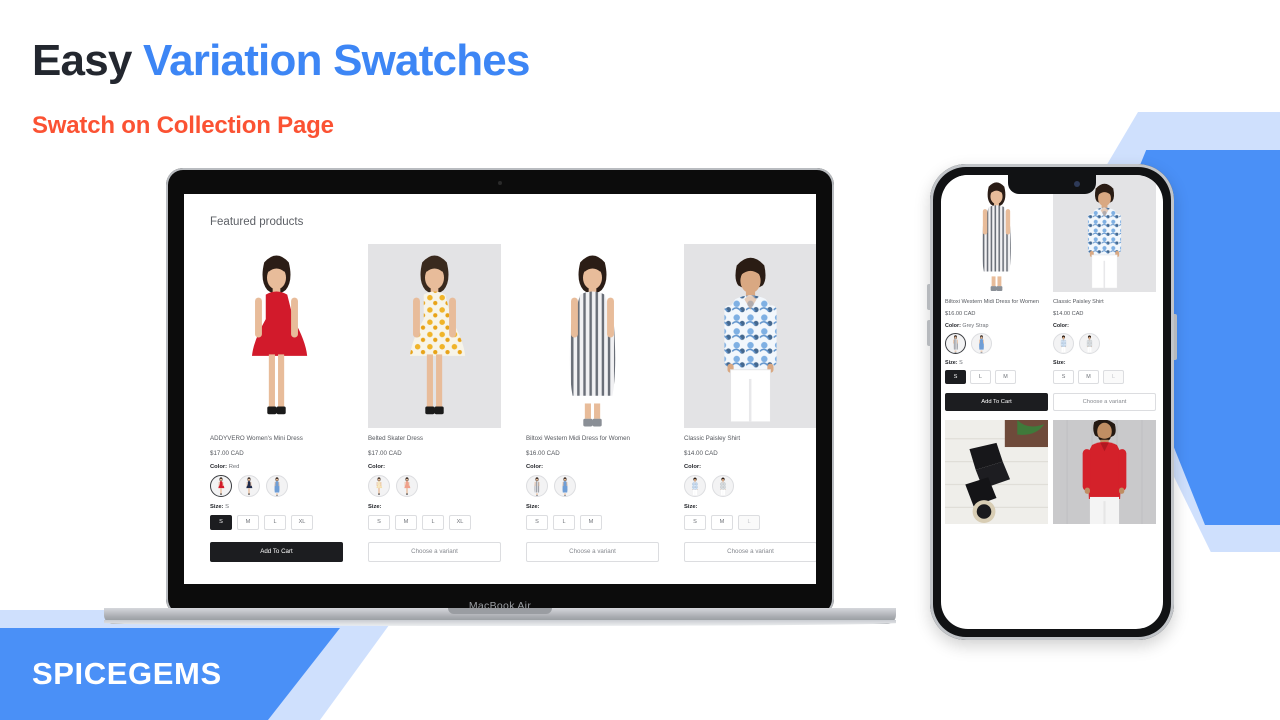  What do you see at coordinates (434, 439) in the screenshot?
I see `product-title: Belted Skater Dress` at bounding box center [434, 439].